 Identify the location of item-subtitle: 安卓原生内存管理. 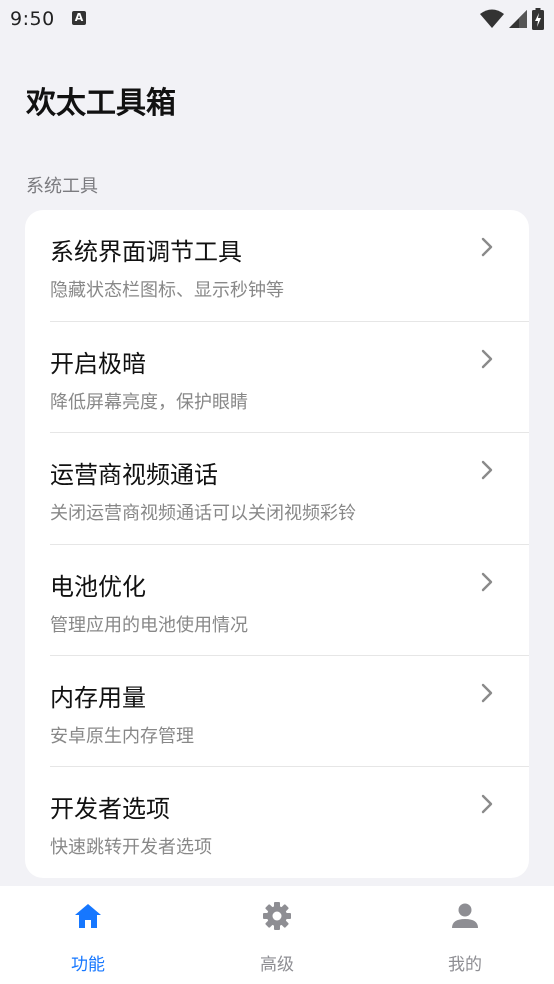
(122, 736).